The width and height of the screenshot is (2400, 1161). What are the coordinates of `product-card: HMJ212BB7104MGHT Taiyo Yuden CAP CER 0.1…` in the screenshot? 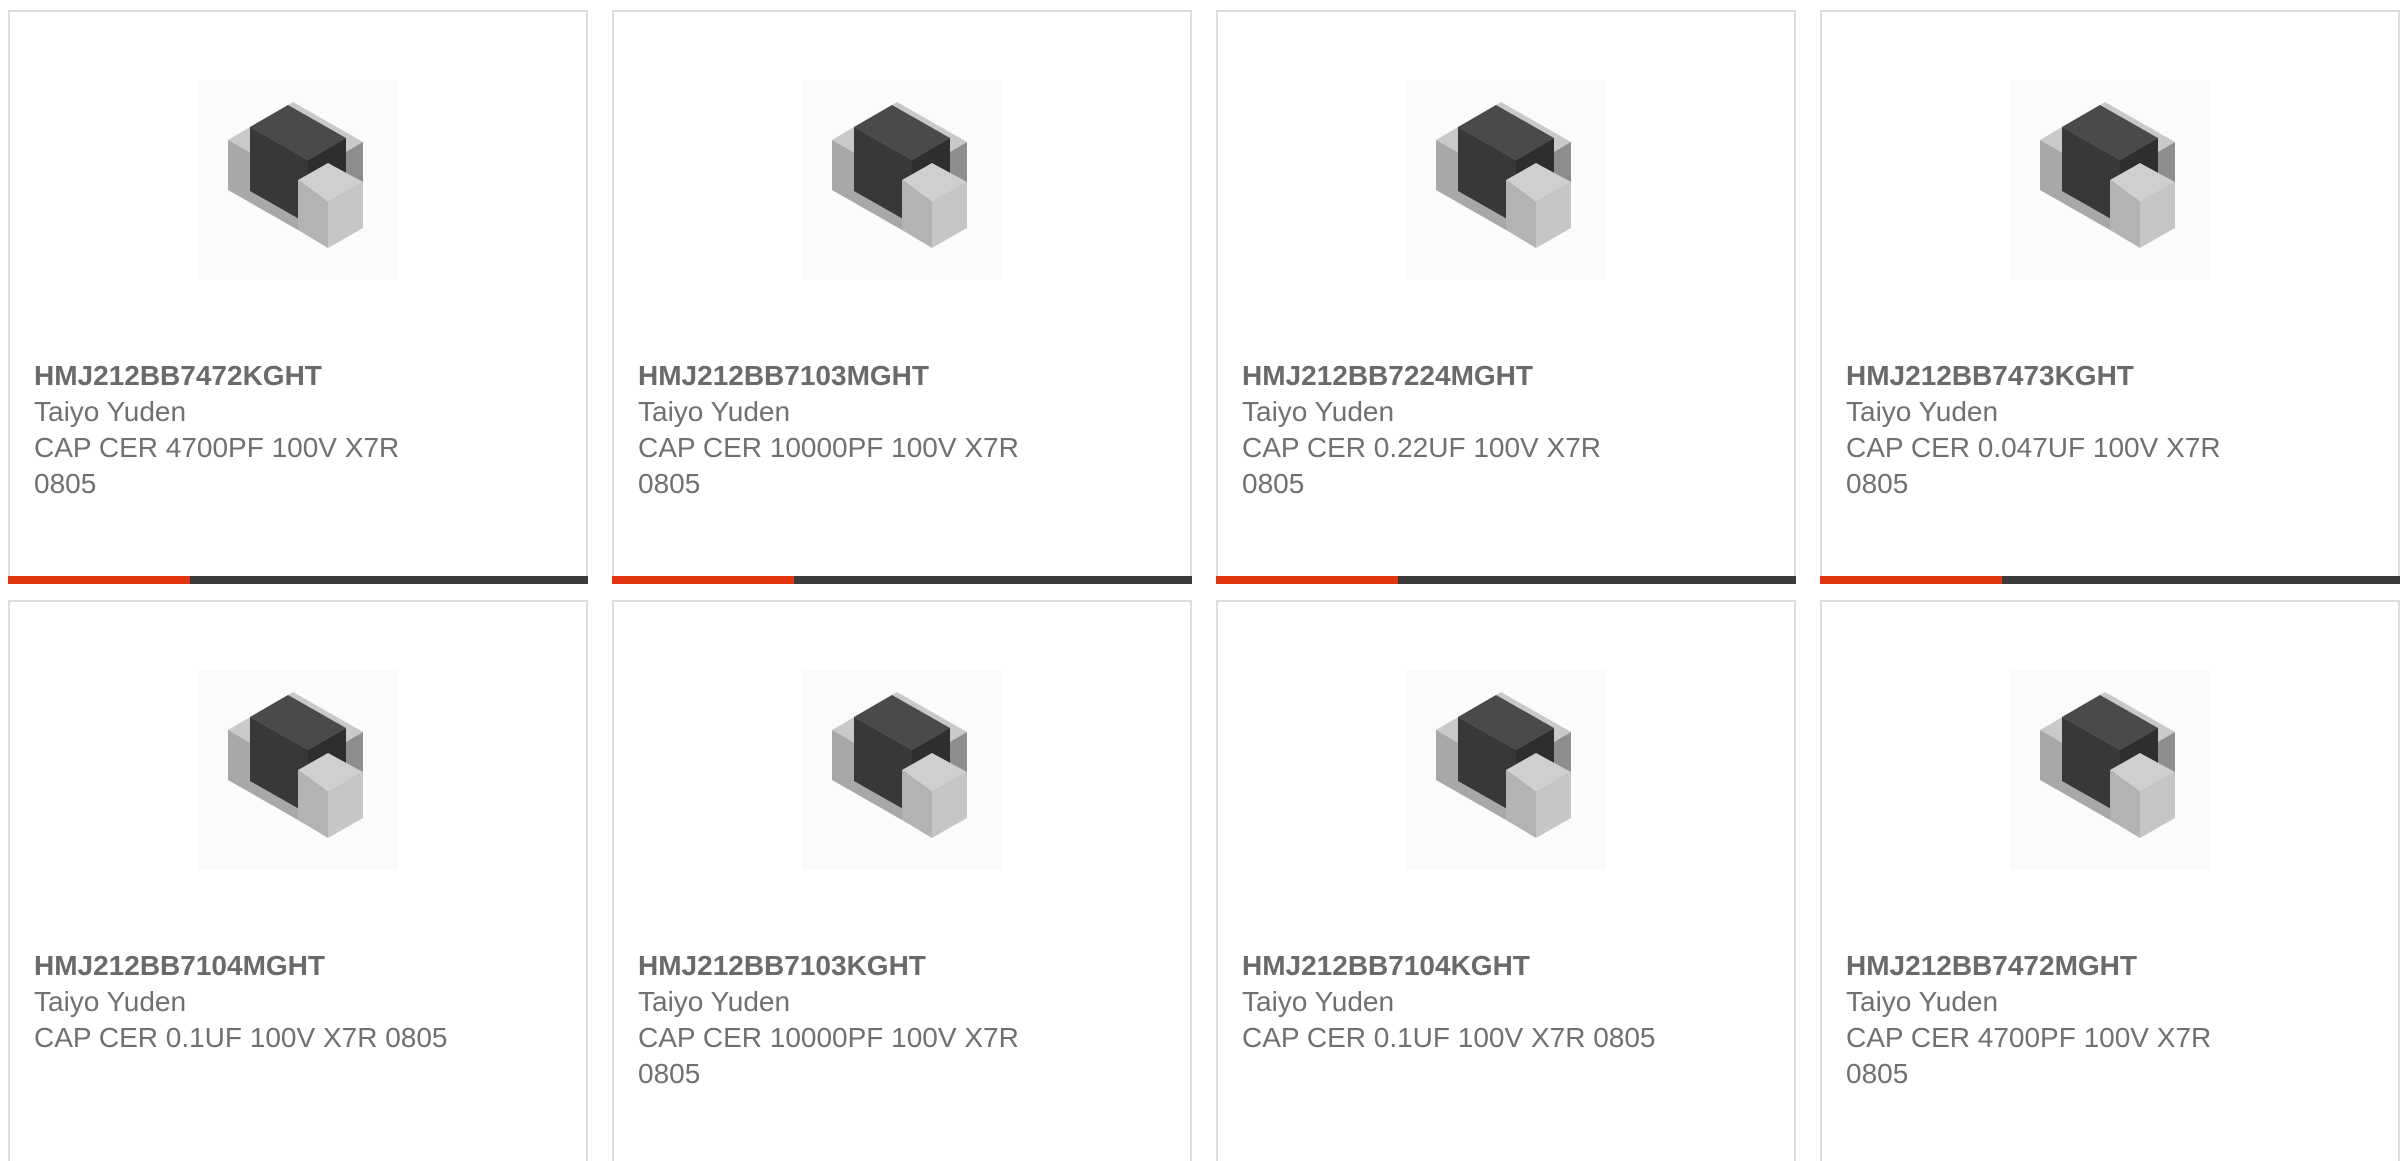 It's located at (298, 880).